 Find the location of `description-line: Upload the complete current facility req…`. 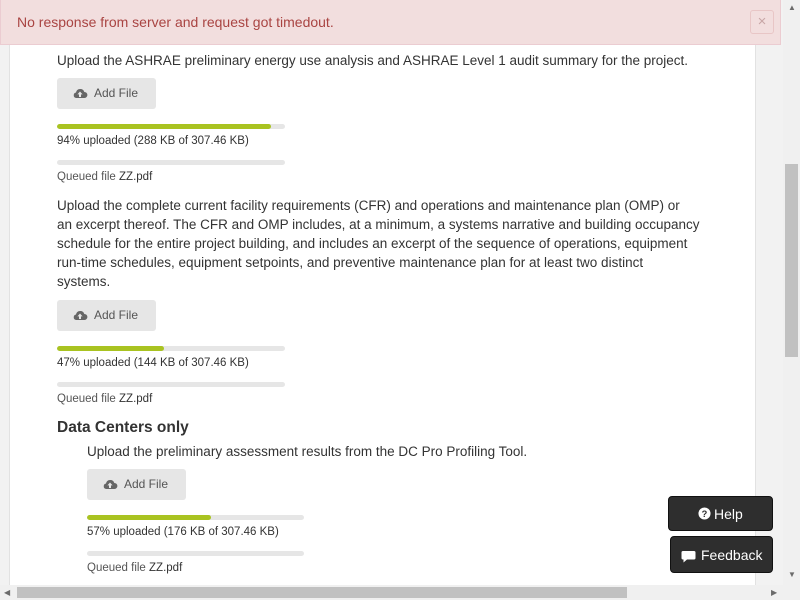

description-line: Upload the complete current facility req… is located at coordinates (368, 205).